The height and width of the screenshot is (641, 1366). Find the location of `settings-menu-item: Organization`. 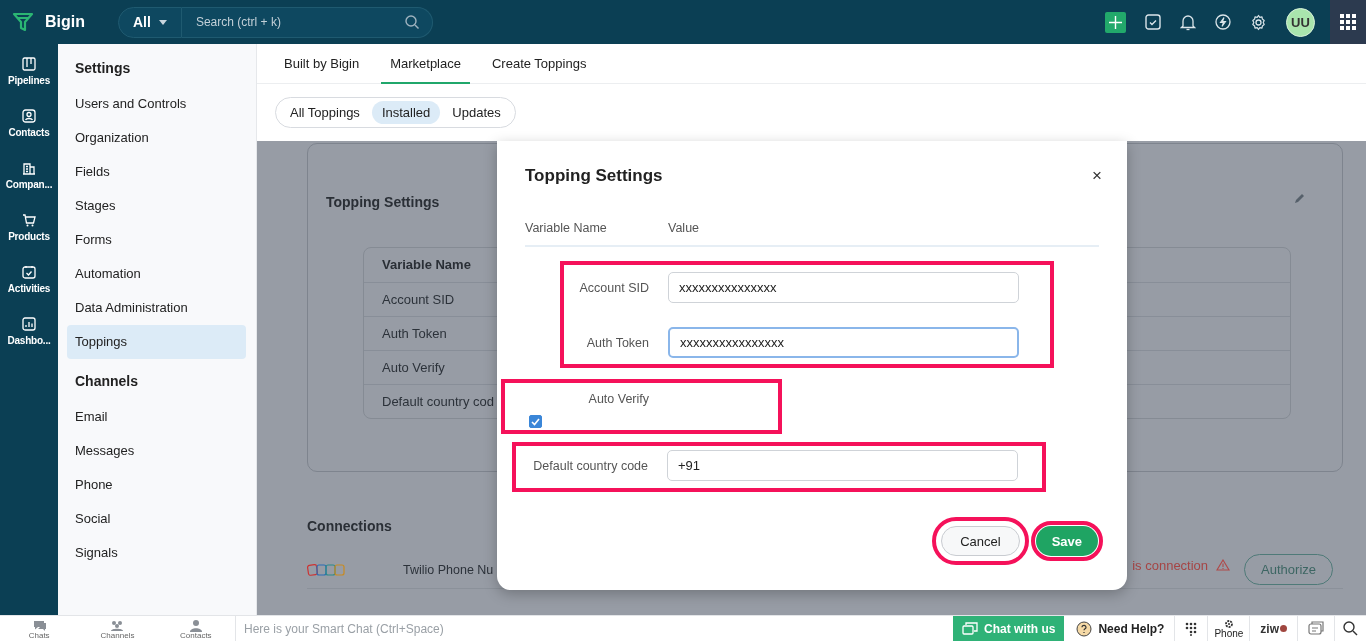

settings-menu-item: Organization is located at coordinates (156, 138).